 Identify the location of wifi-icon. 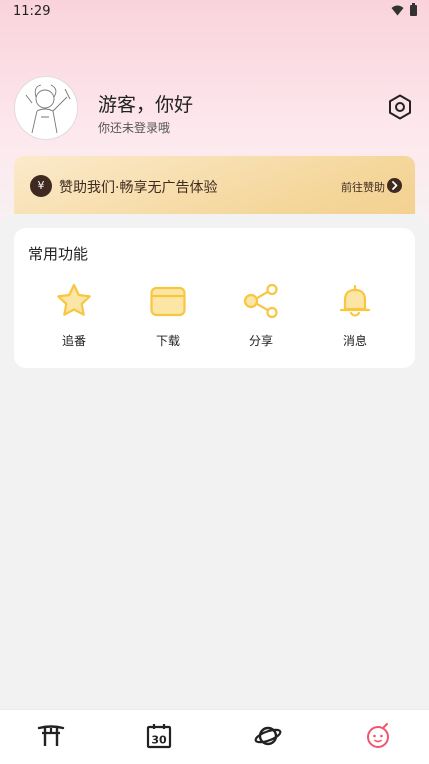
(397, 10).